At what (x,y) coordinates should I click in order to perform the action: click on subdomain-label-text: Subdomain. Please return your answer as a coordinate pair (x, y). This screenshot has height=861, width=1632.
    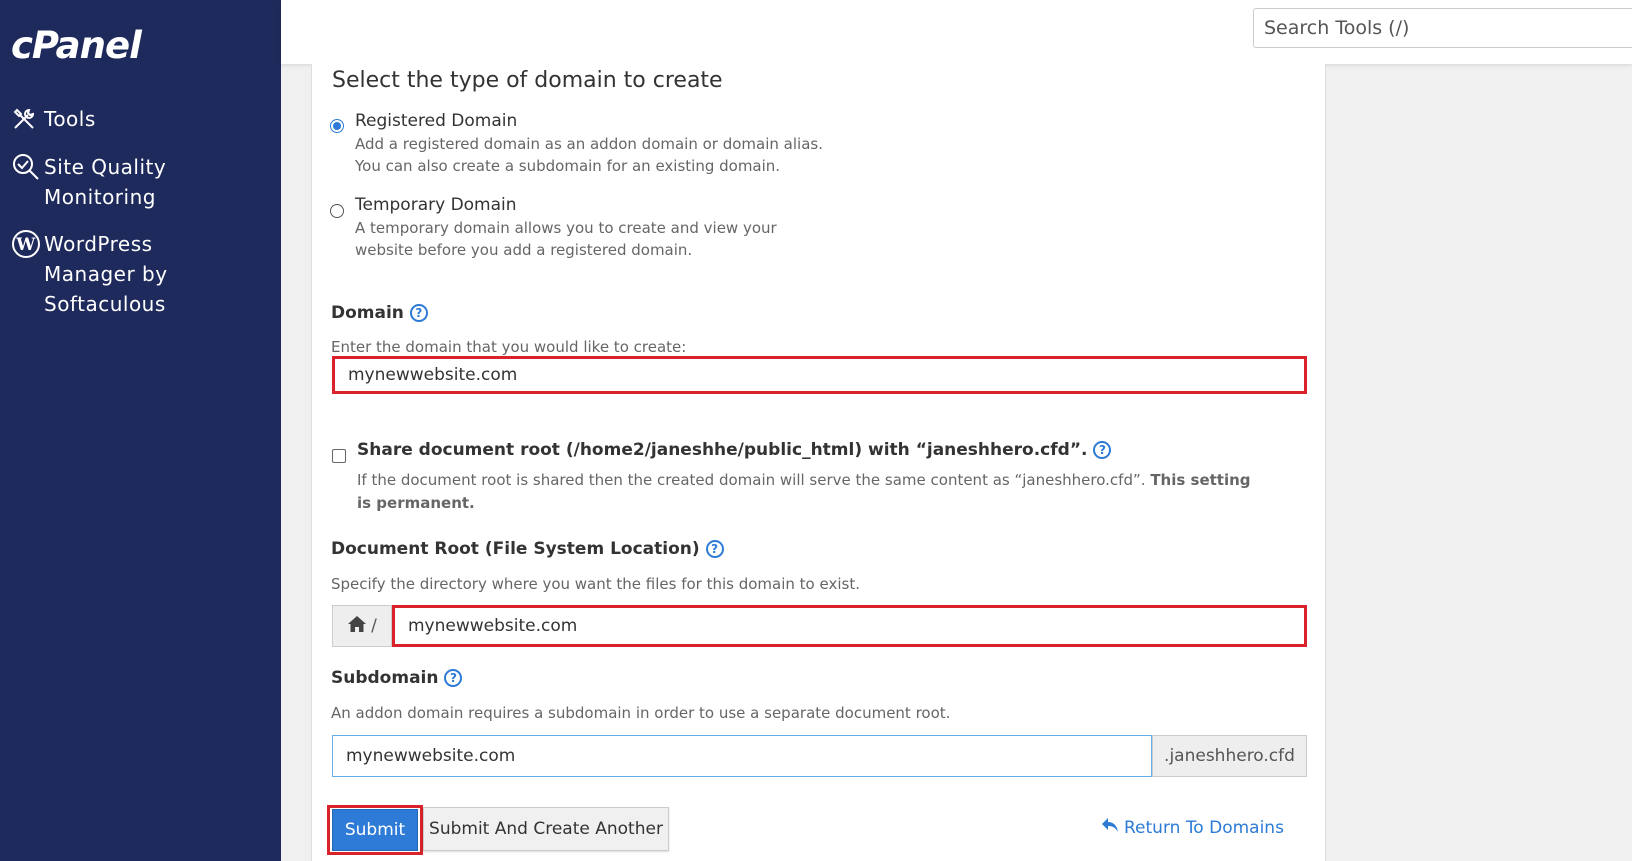
    Looking at the image, I should click on (385, 678).